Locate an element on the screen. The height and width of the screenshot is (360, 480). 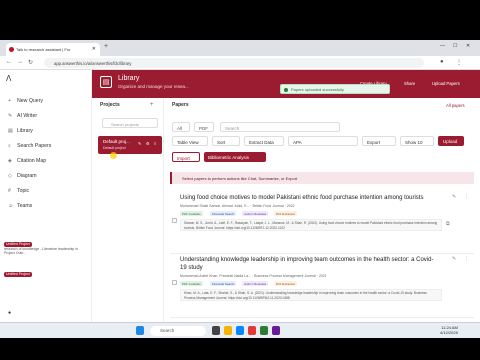
upload-button: Upload is located at coordinates (451, 141).